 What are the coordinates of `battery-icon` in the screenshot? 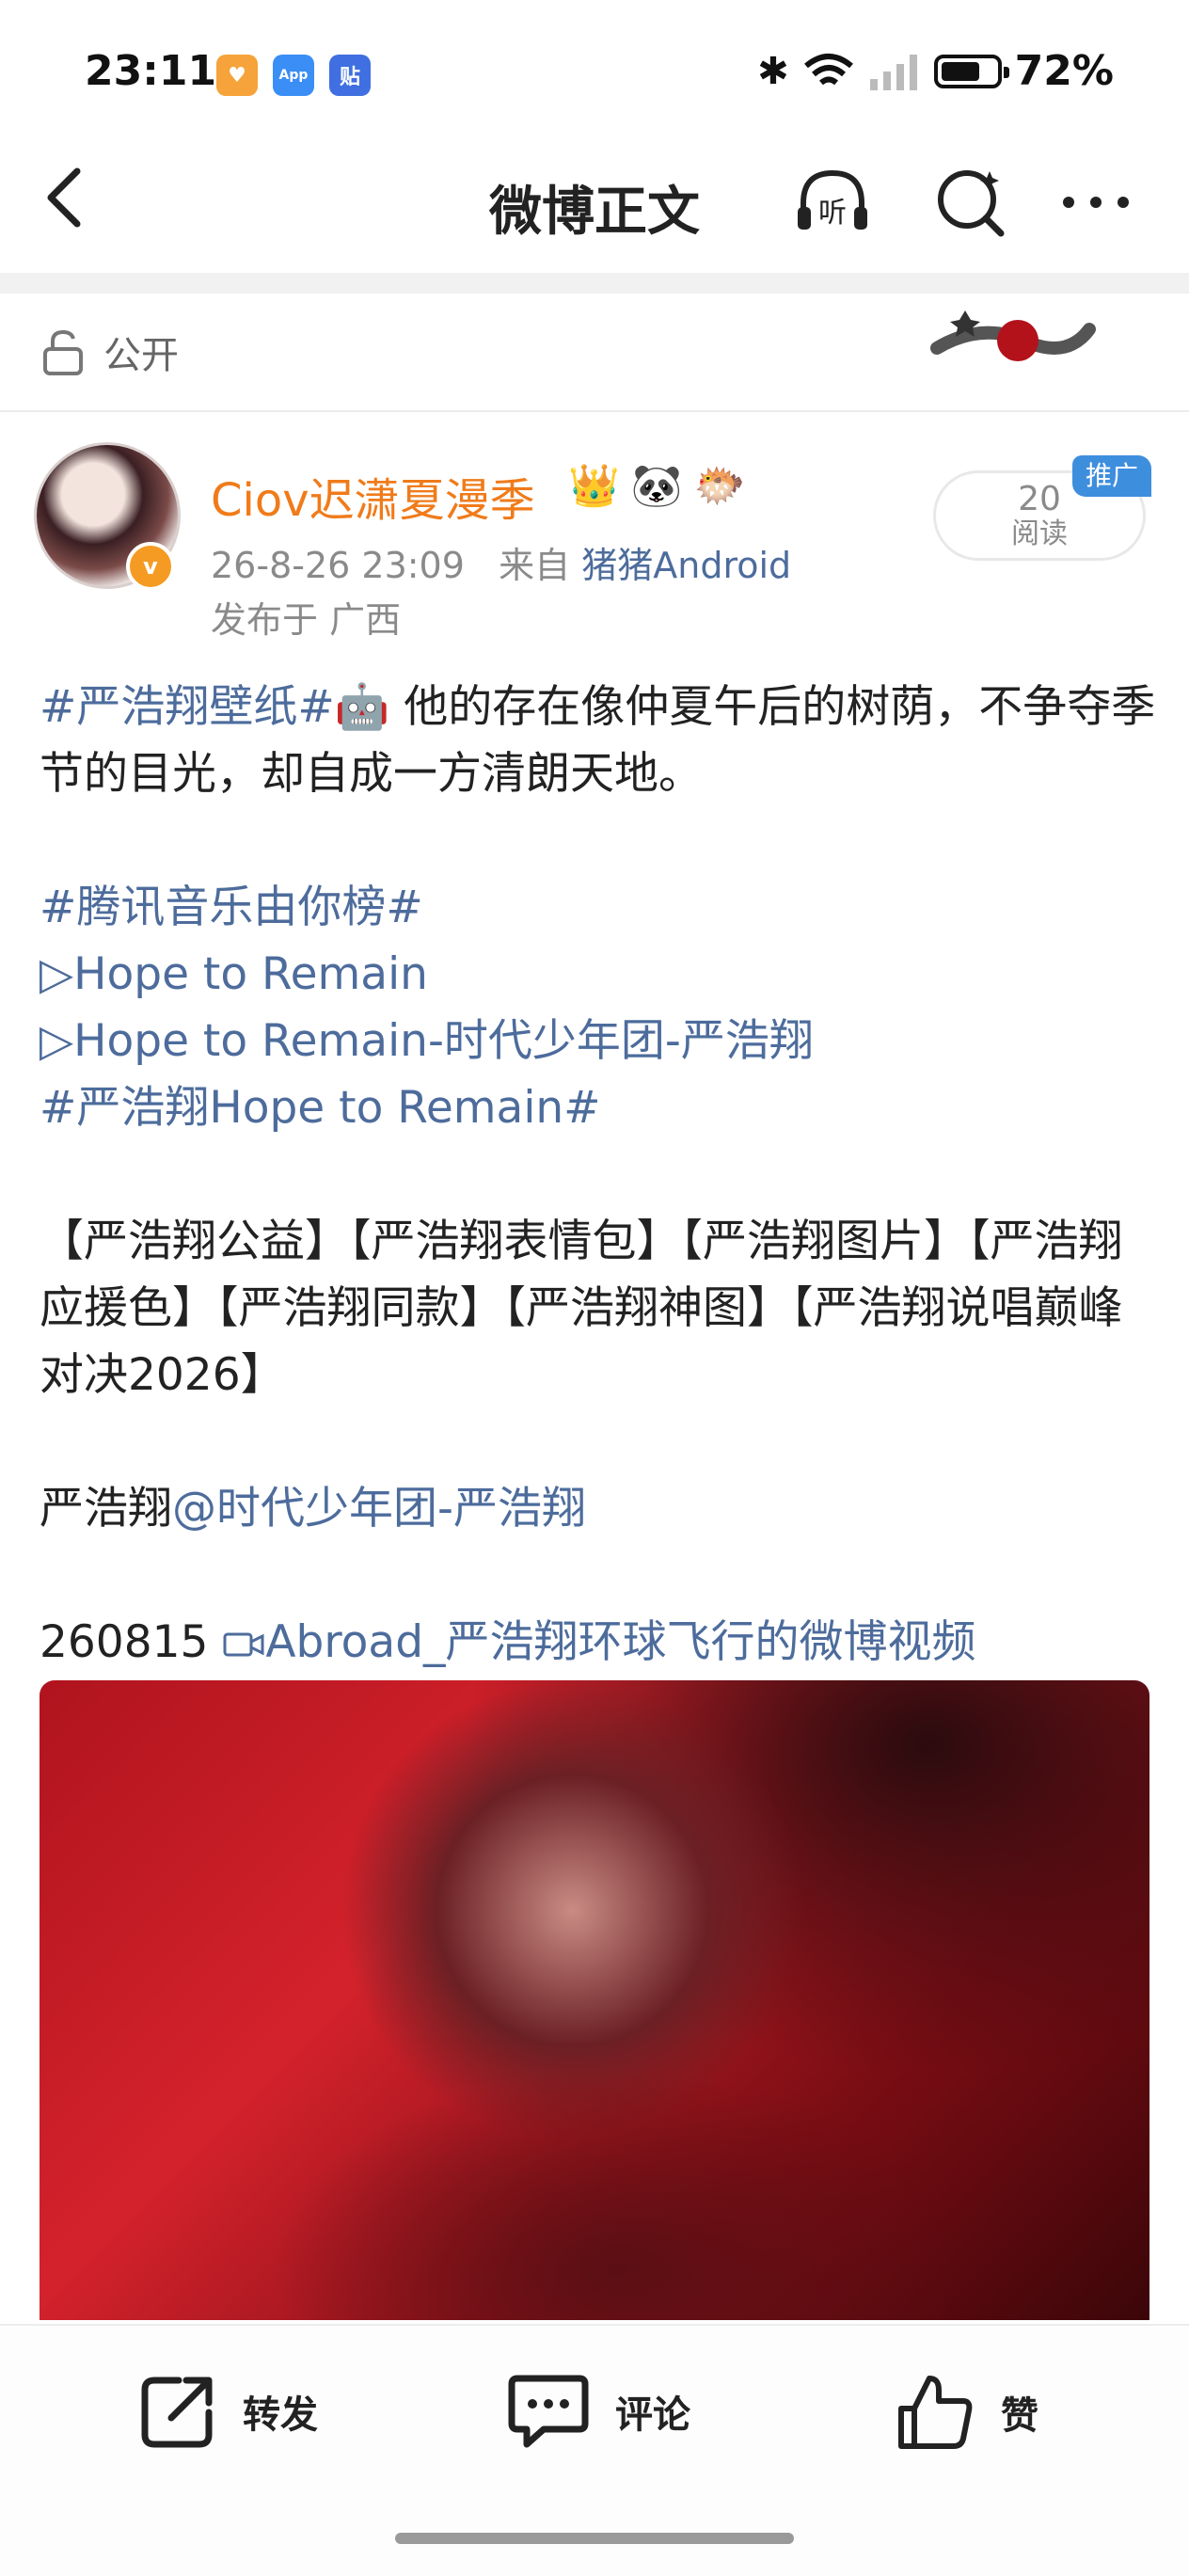 It's located at (971, 71).